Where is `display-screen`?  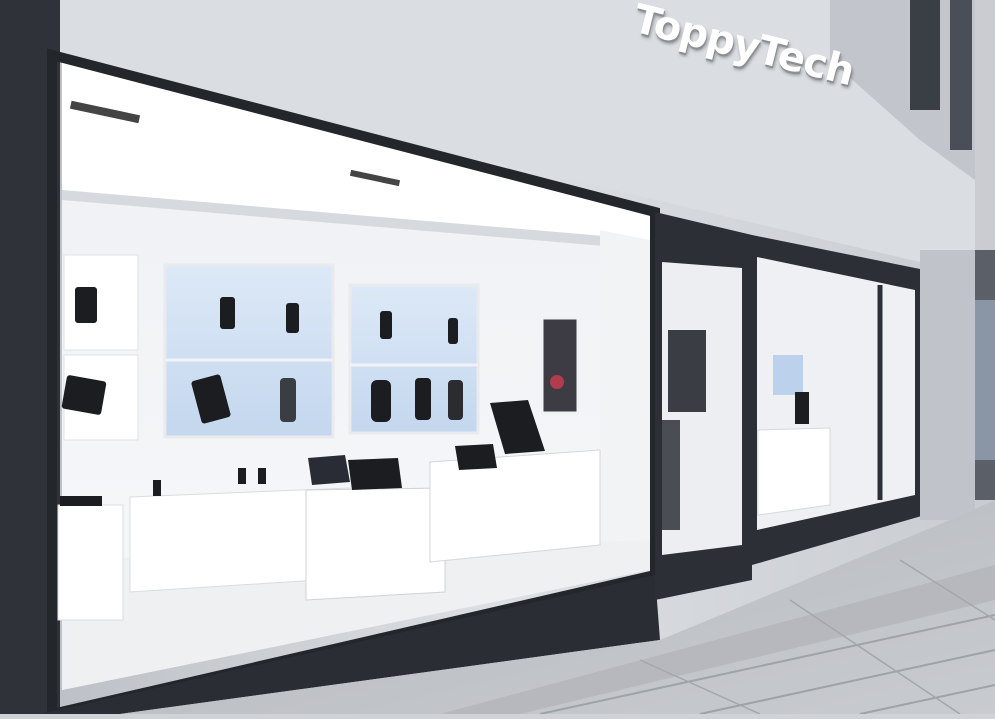
display-screen is located at coordinates (249, 351).